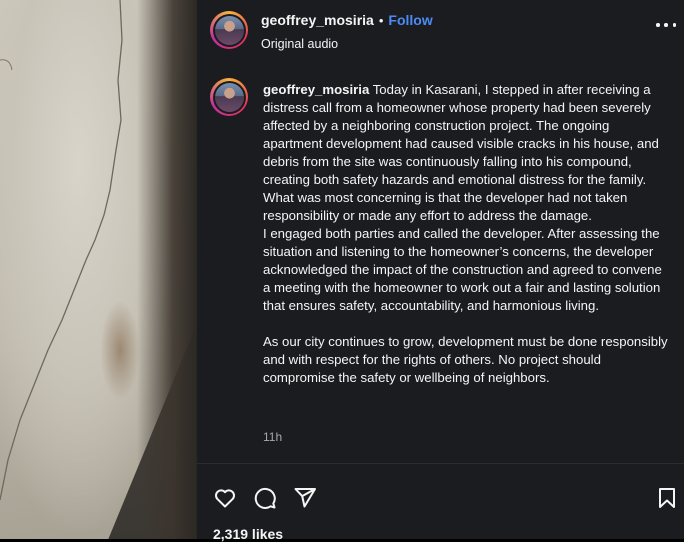 This screenshot has height=542, width=684. Describe the element at coordinates (440, 463) in the screenshot. I see `divider` at that location.